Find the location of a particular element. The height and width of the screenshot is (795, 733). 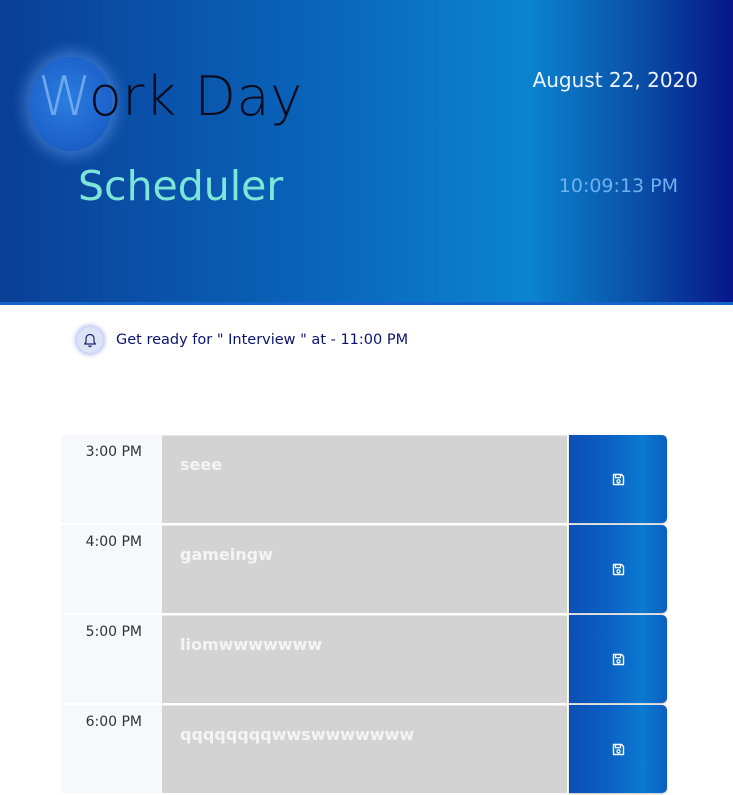

task-input: seee is located at coordinates (364, 479).